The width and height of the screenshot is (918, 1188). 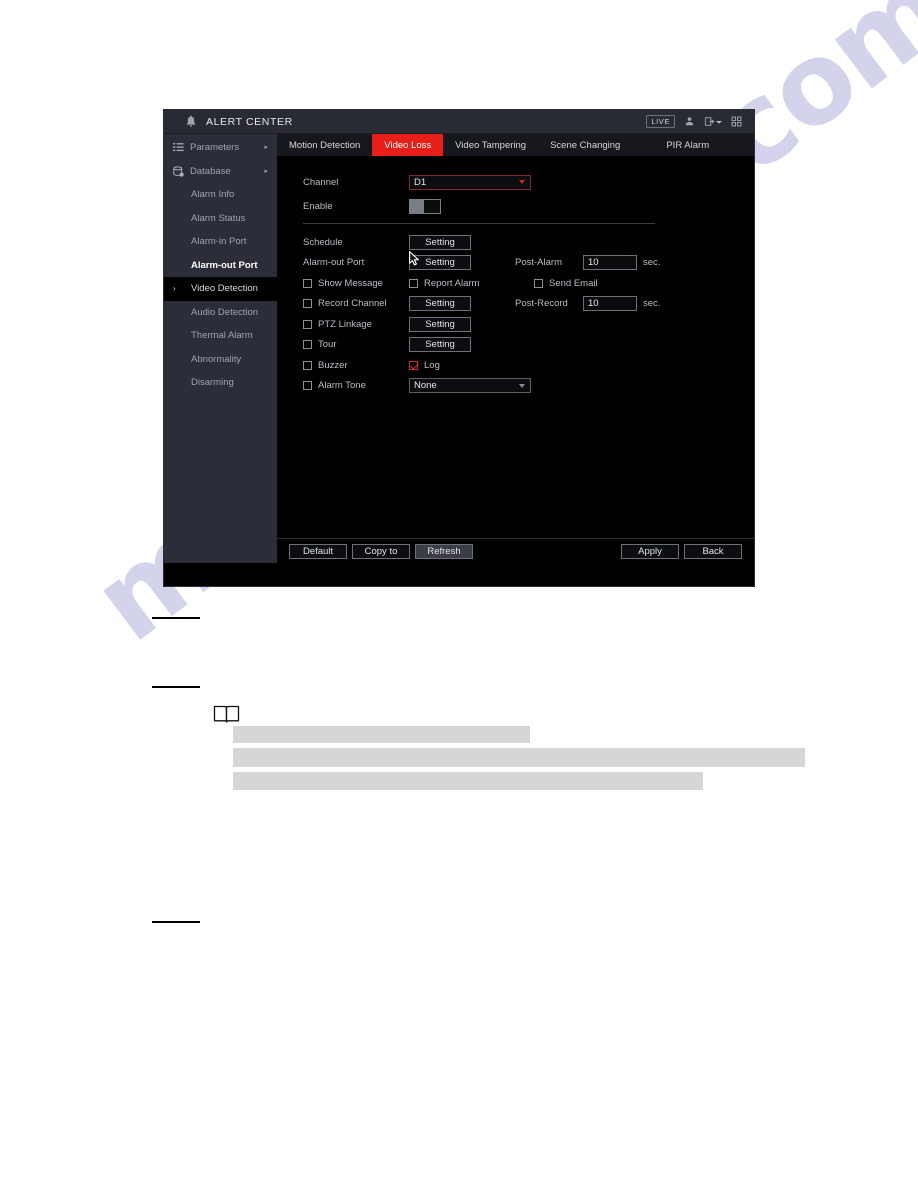 I want to click on sidebar-item-alarm-info: Alarm Info, so click(x=220, y=195).